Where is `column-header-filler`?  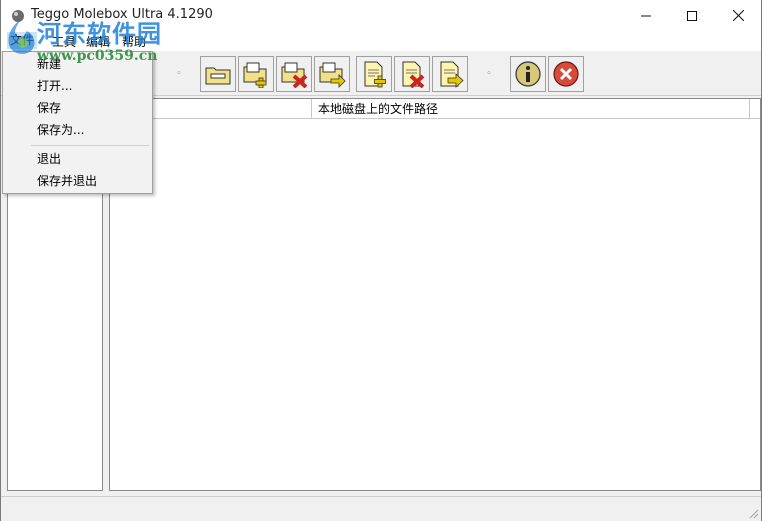 column-header-filler is located at coordinates (755, 109).